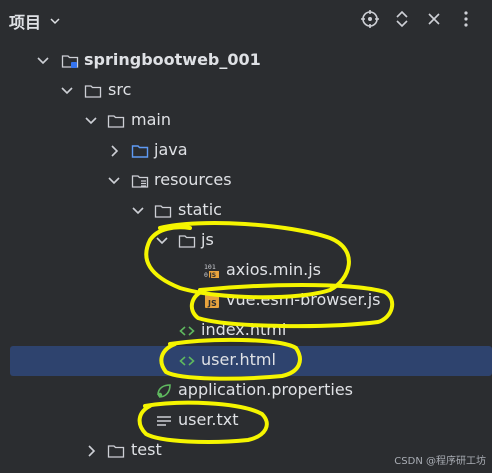  Describe the element at coordinates (238, 359) in the screenshot. I see `tree-row-label: user.html` at that location.